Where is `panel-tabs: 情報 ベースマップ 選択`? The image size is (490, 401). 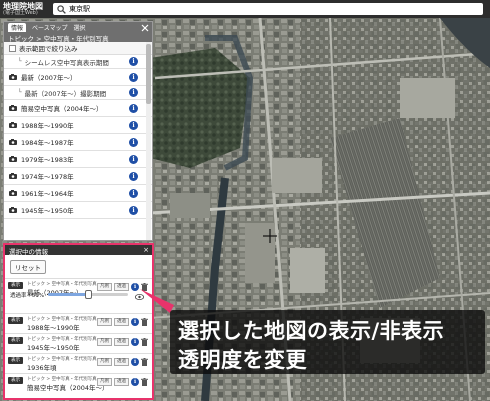 panel-tabs: 情報 ベースマップ 選択 is located at coordinates (78, 27).